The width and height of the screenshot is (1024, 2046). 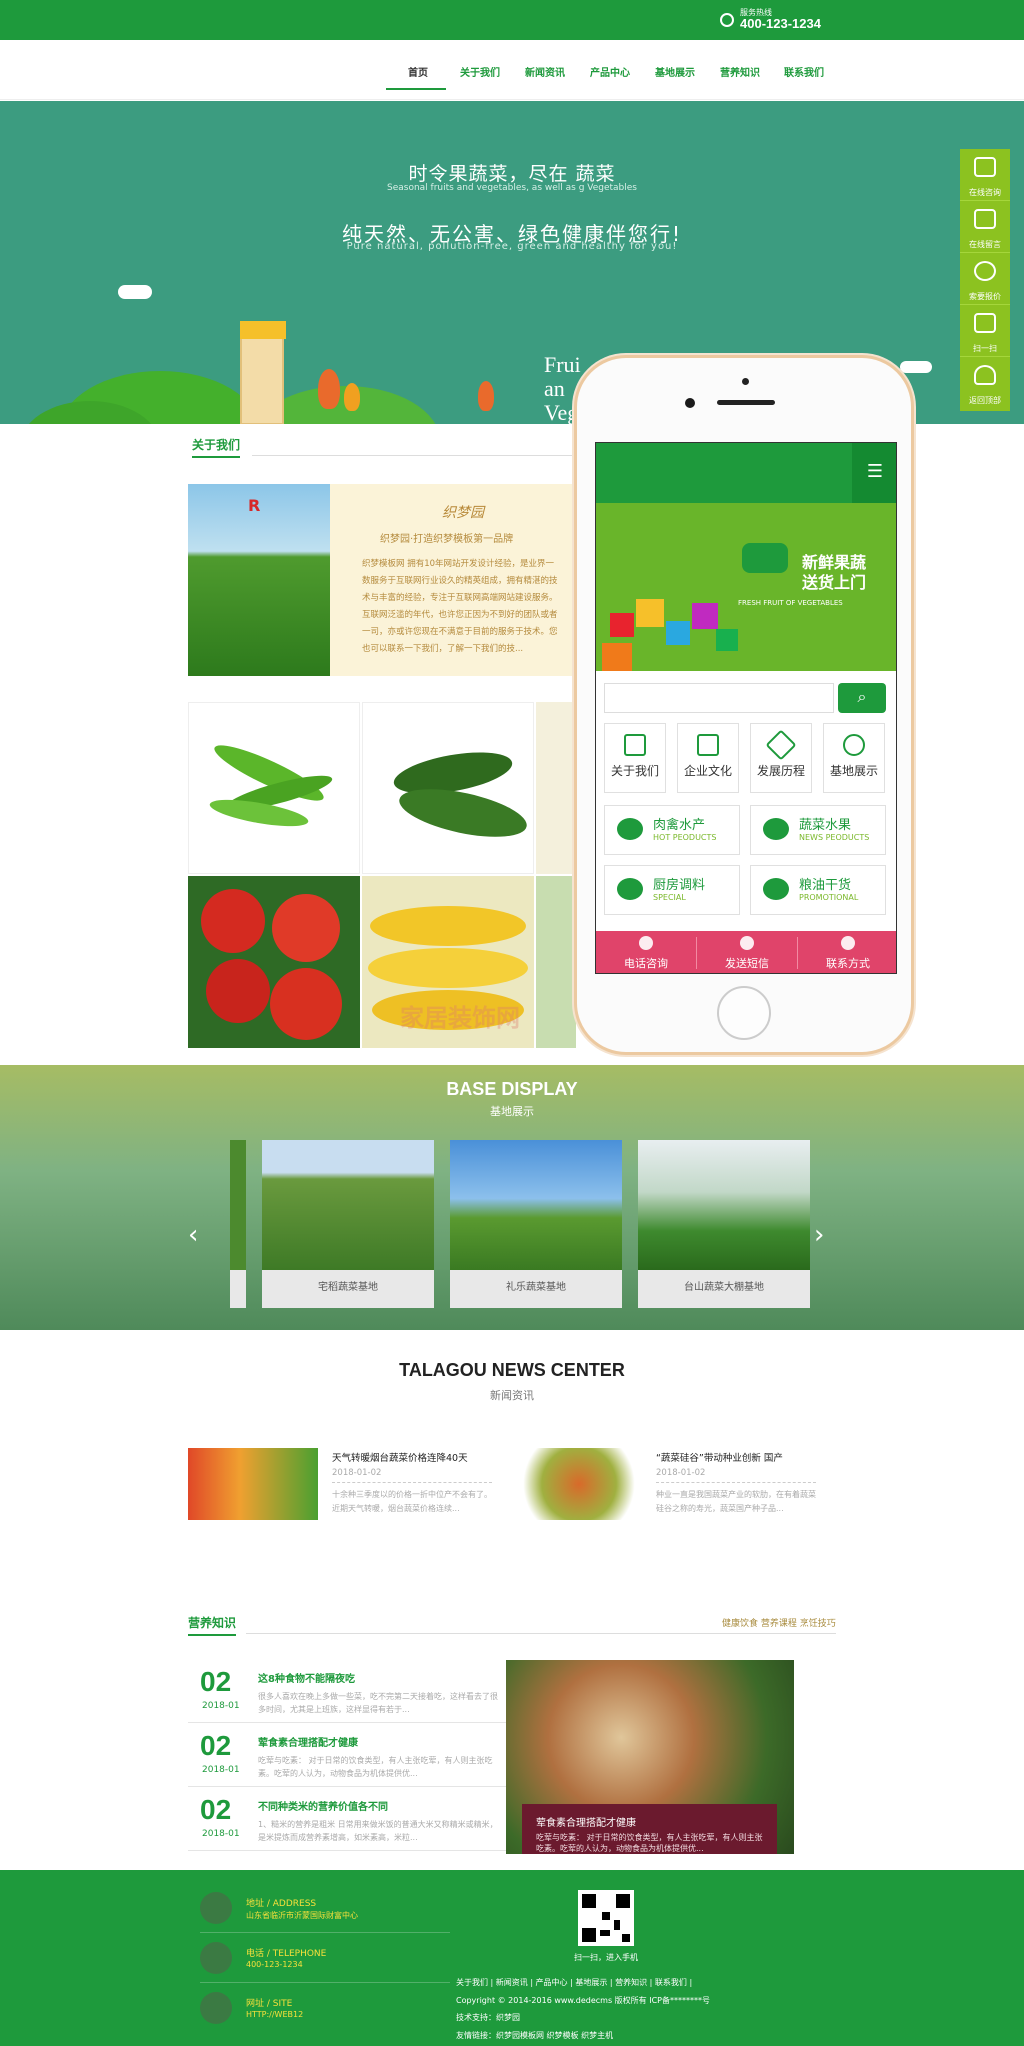 What do you see at coordinates (672, 830) in the screenshot?
I see `mobile-cat-meat: 肉禽水产 HOT PEODUCTS` at bounding box center [672, 830].